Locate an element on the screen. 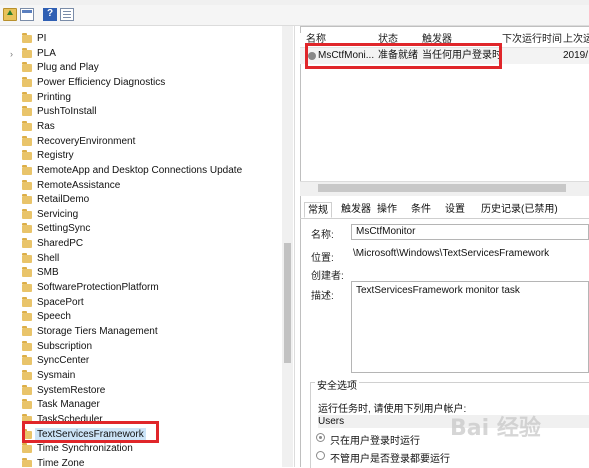 This screenshot has width=589, height=468. action-pane-icon is located at coordinates (67, 14).